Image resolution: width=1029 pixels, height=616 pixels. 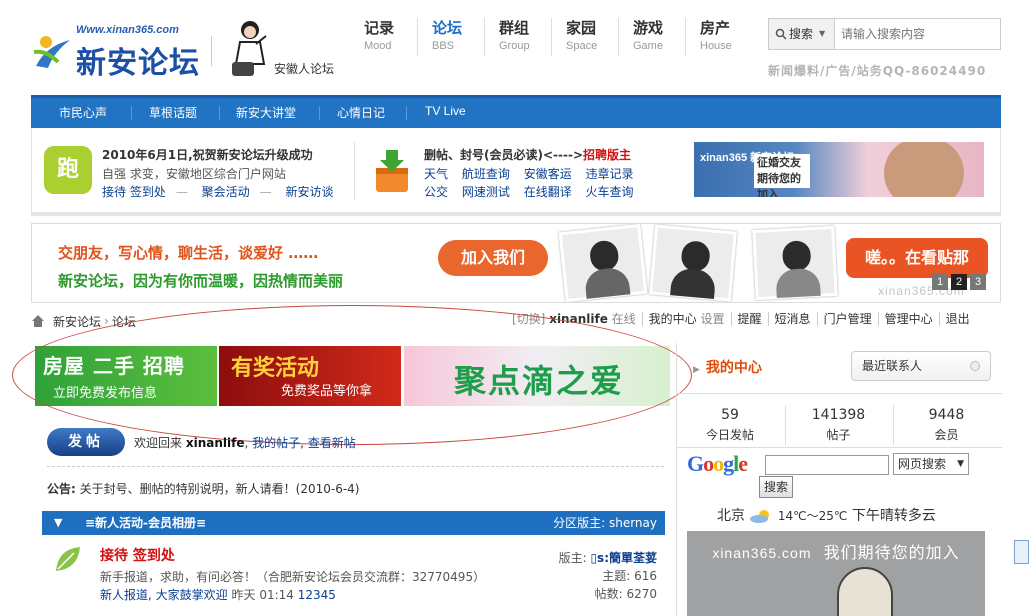 I want to click on admin-center-link: 管理中心, so click(x=908, y=319).